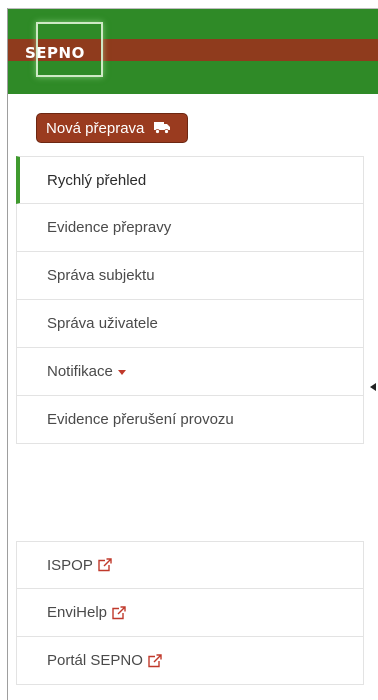  What do you see at coordinates (190, 324) in the screenshot?
I see `menu-item-user-management: Správa uživatele` at bounding box center [190, 324].